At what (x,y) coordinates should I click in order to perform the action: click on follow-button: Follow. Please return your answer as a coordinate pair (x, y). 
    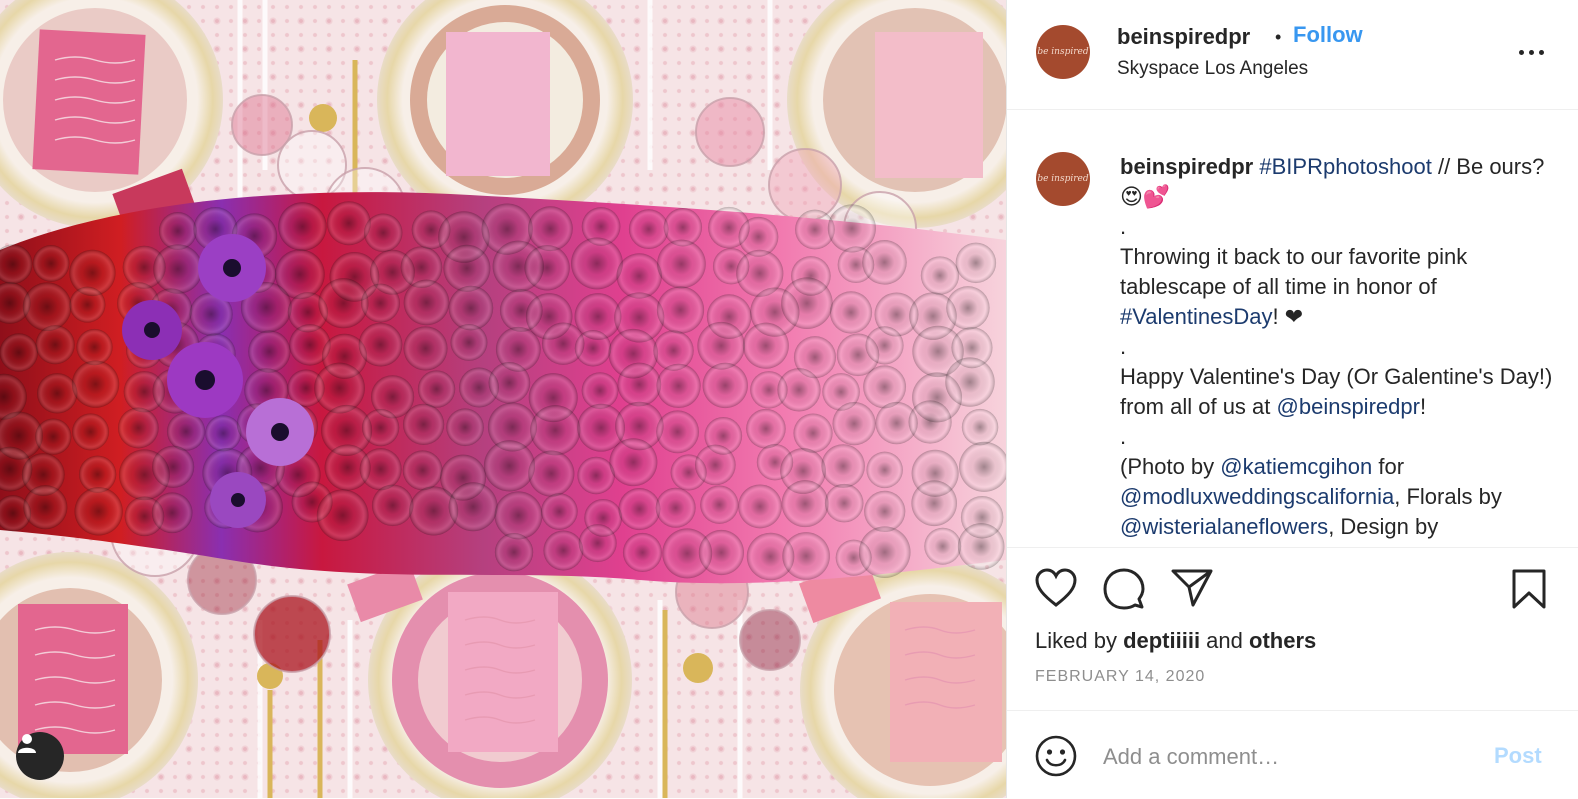
    Looking at the image, I should click on (1328, 35).